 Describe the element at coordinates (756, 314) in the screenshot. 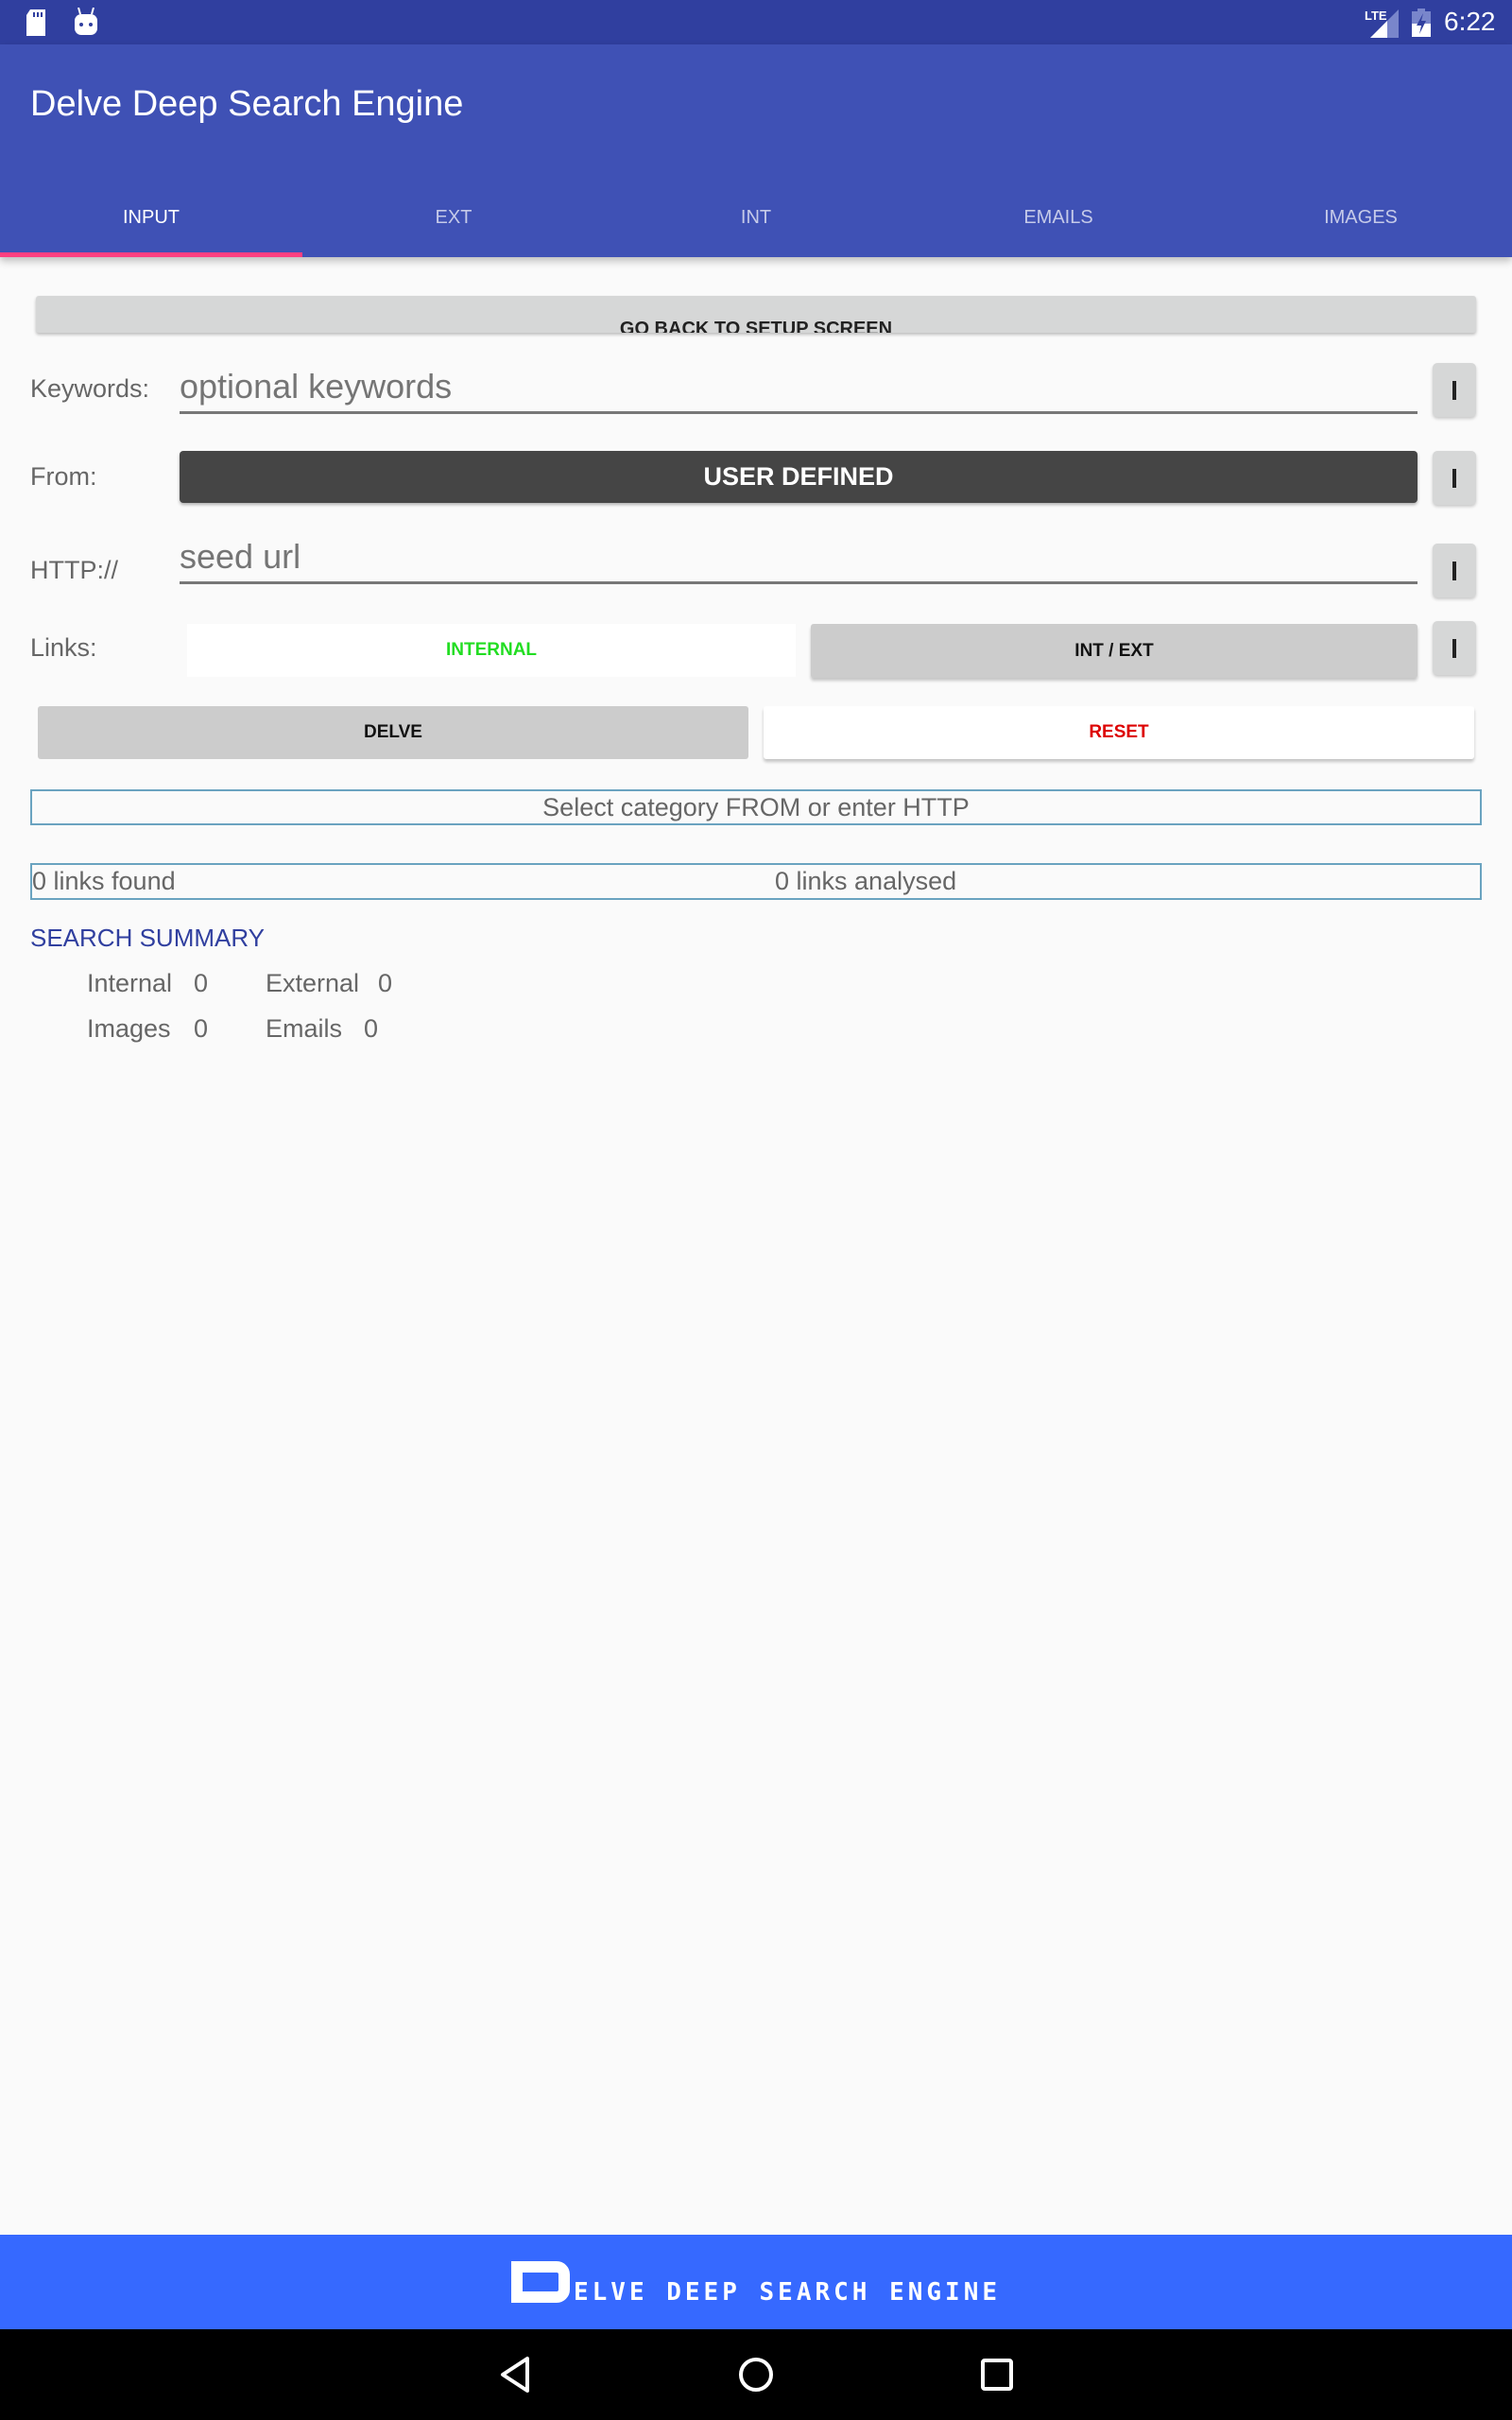

I see `go-back-setup-button: GO BACK TO SETUP SCREEN` at that location.